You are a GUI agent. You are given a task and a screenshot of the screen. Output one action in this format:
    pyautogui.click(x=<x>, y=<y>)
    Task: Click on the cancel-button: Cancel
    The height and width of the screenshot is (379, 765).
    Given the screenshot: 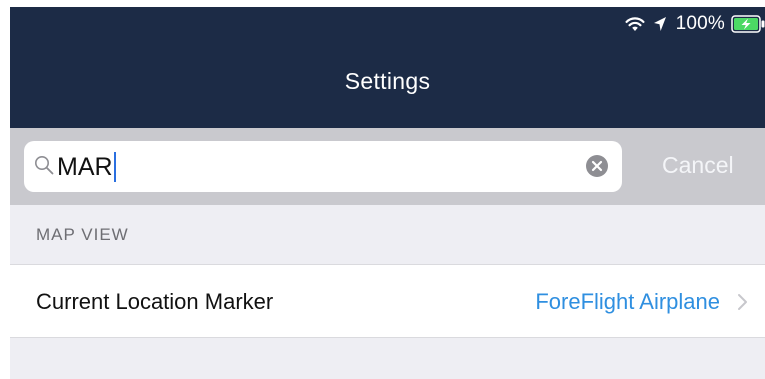 What is the action you would take?
    pyautogui.click(x=698, y=165)
    